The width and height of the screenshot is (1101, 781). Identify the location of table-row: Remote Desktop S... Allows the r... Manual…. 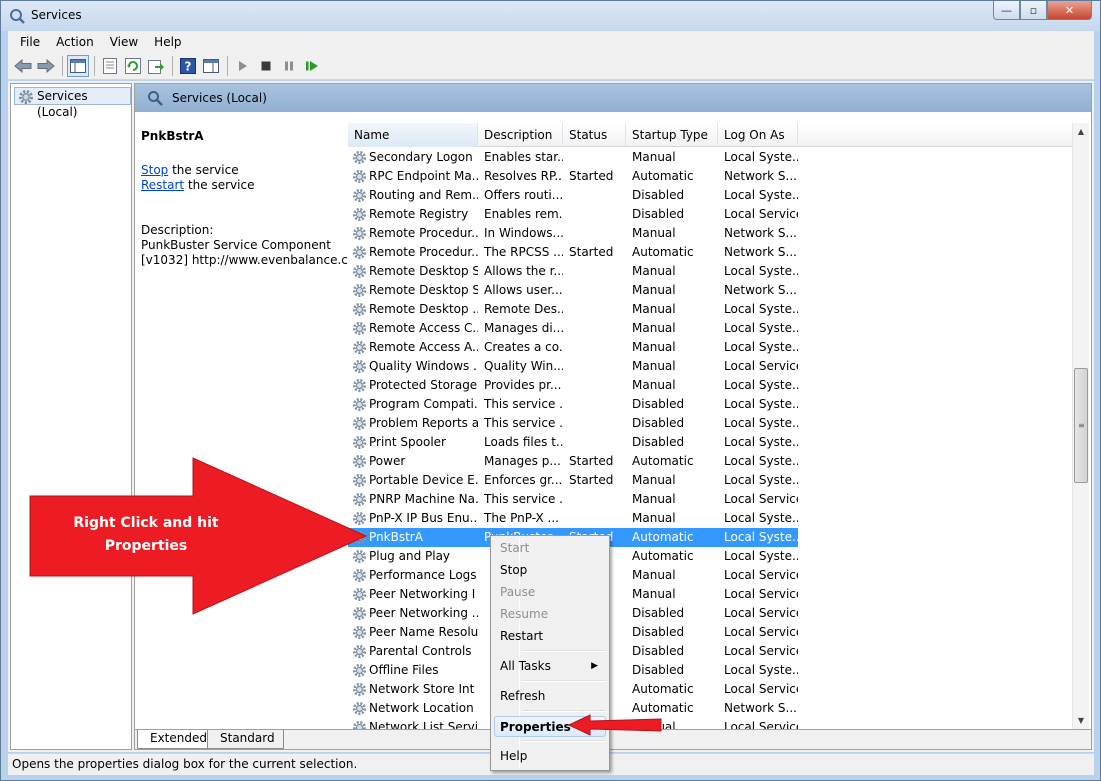
(711, 271).